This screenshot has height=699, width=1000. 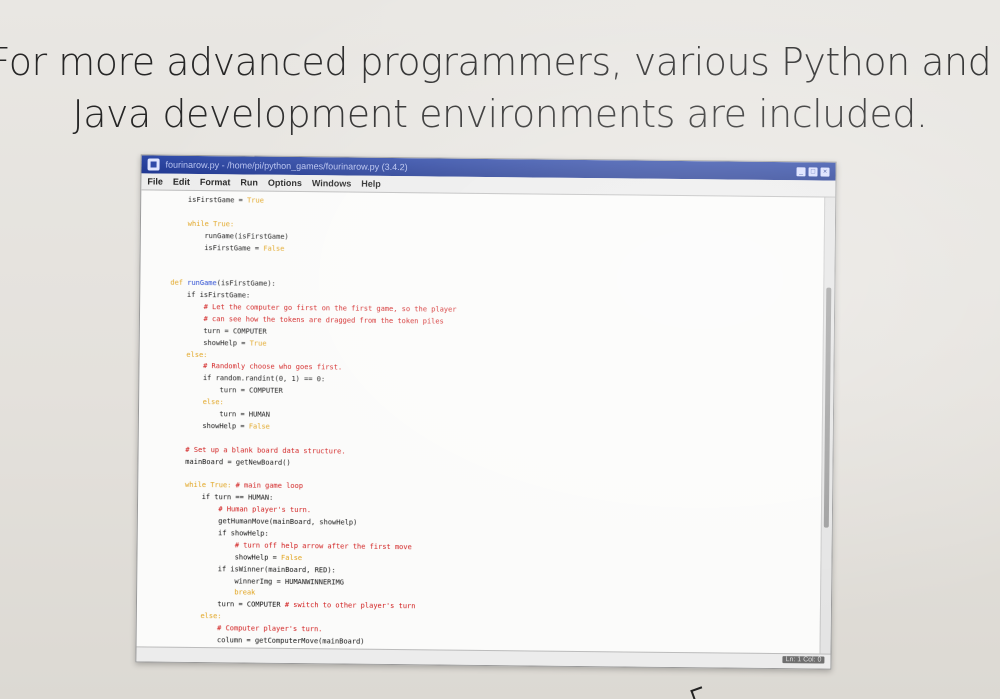 I want to click on menu-format: Format, so click(x=215, y=182).